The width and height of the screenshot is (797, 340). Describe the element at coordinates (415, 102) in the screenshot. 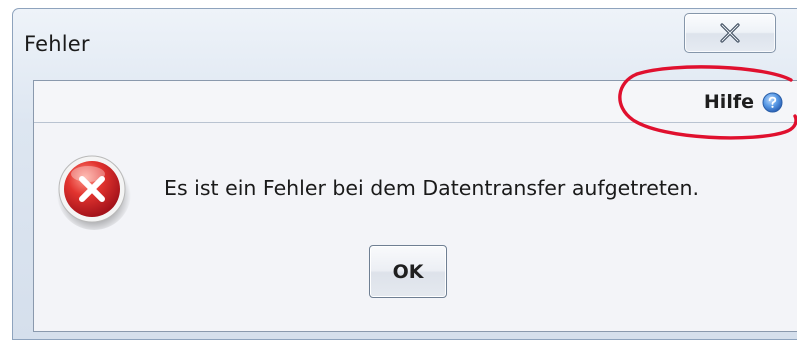

I see `help-bar: Hilfe` at that location.